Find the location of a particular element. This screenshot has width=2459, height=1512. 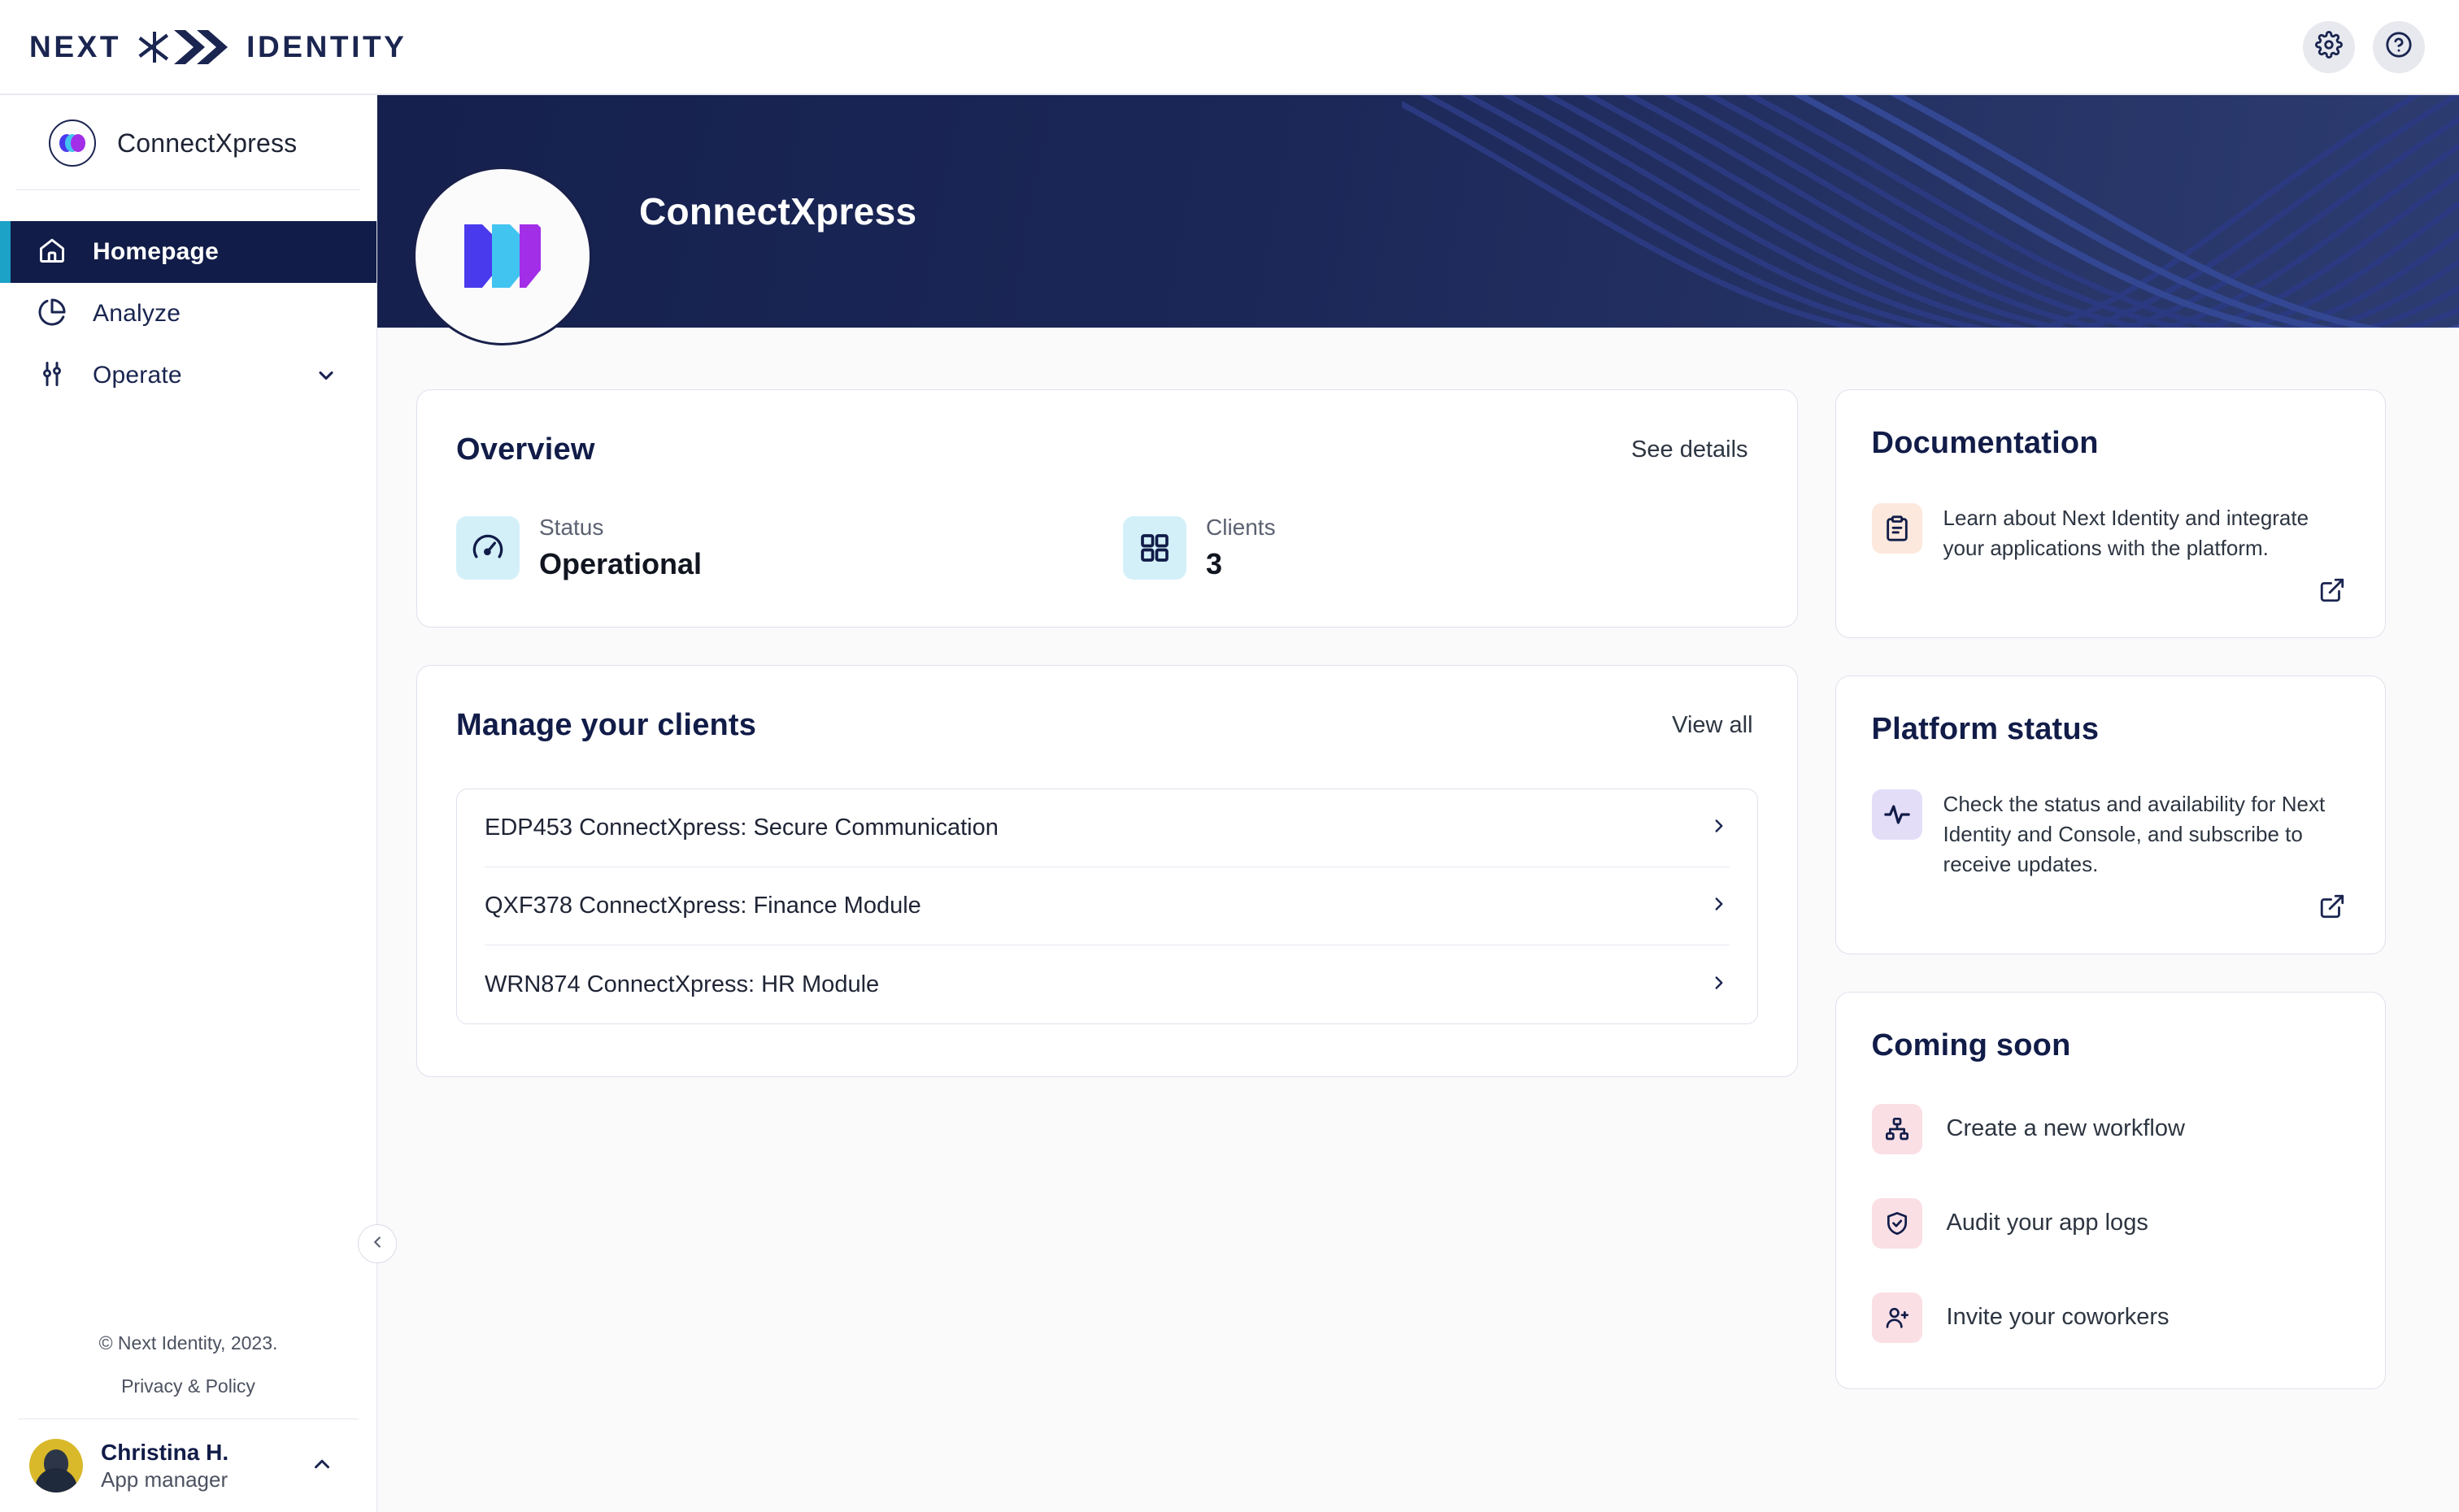

hierarchy-icon is located at coordinates (1896, 1128).